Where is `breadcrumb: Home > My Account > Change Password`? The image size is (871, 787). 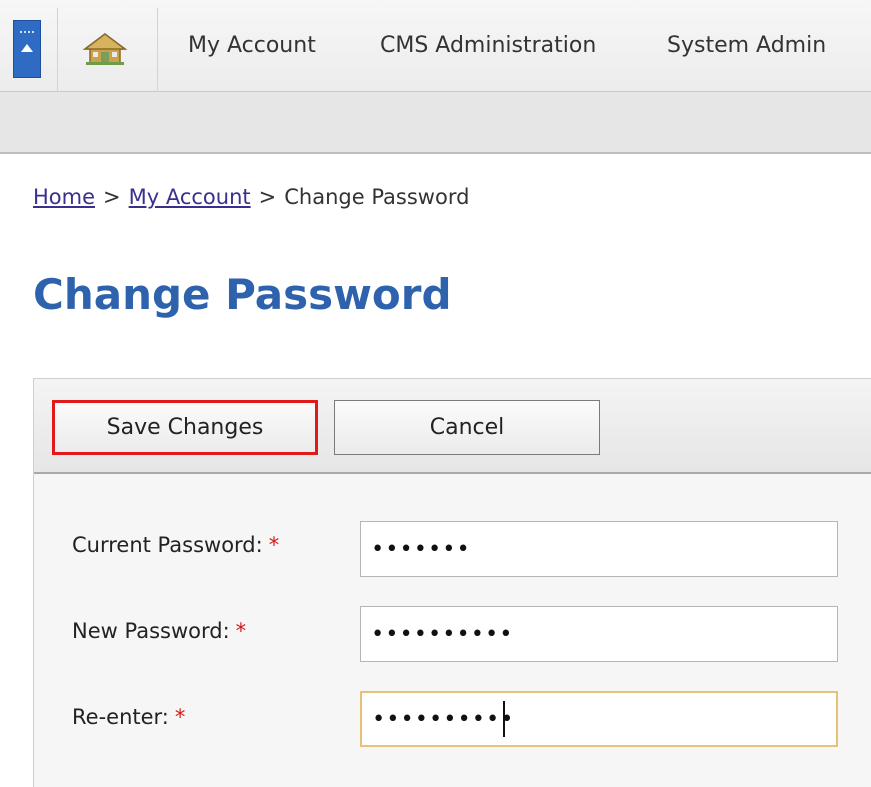
breadcrumb: Home > My Account > Change Password is located at coordinates (251, 197).